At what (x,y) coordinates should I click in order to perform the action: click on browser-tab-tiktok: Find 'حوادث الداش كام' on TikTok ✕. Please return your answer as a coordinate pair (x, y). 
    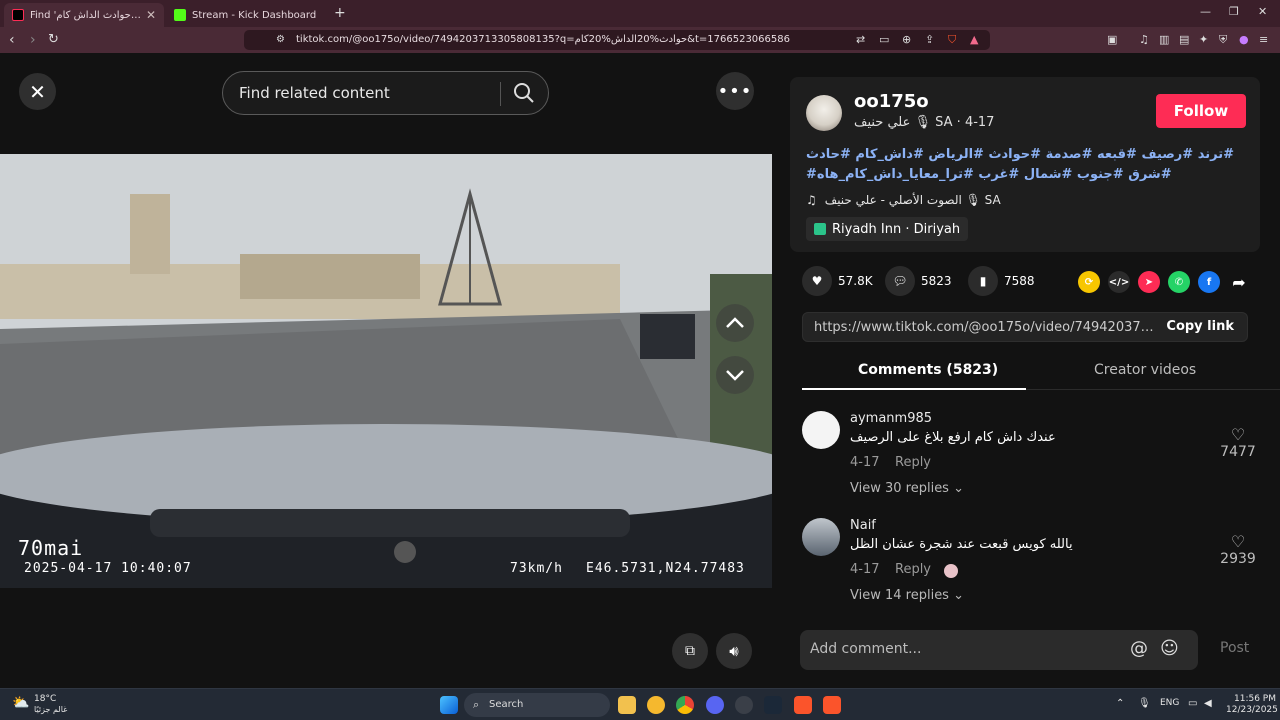
    Looking at the image, I should click on (84, 15).